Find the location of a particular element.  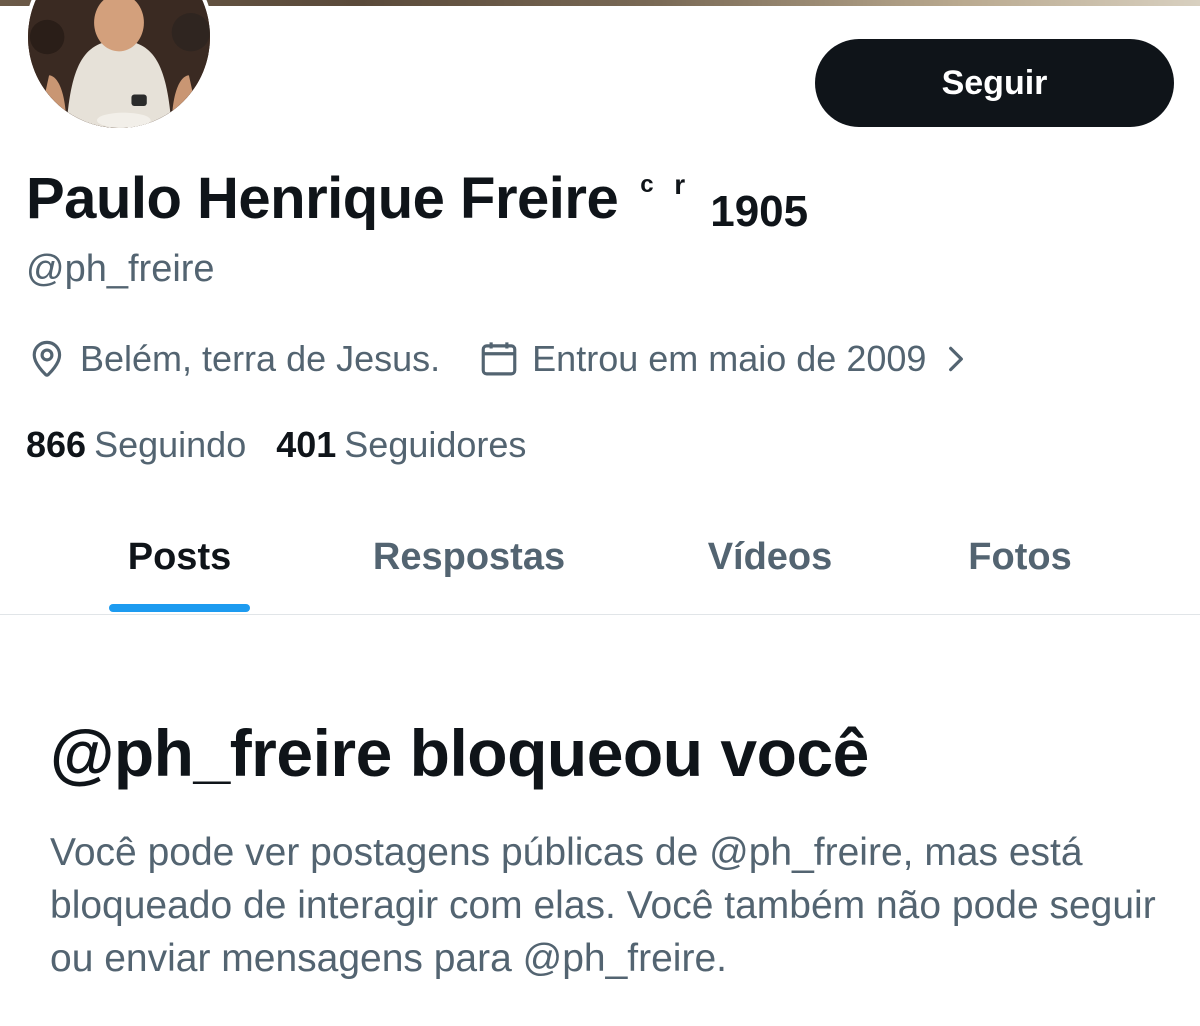

following-count: 866 is located at coordinates (56, 444).